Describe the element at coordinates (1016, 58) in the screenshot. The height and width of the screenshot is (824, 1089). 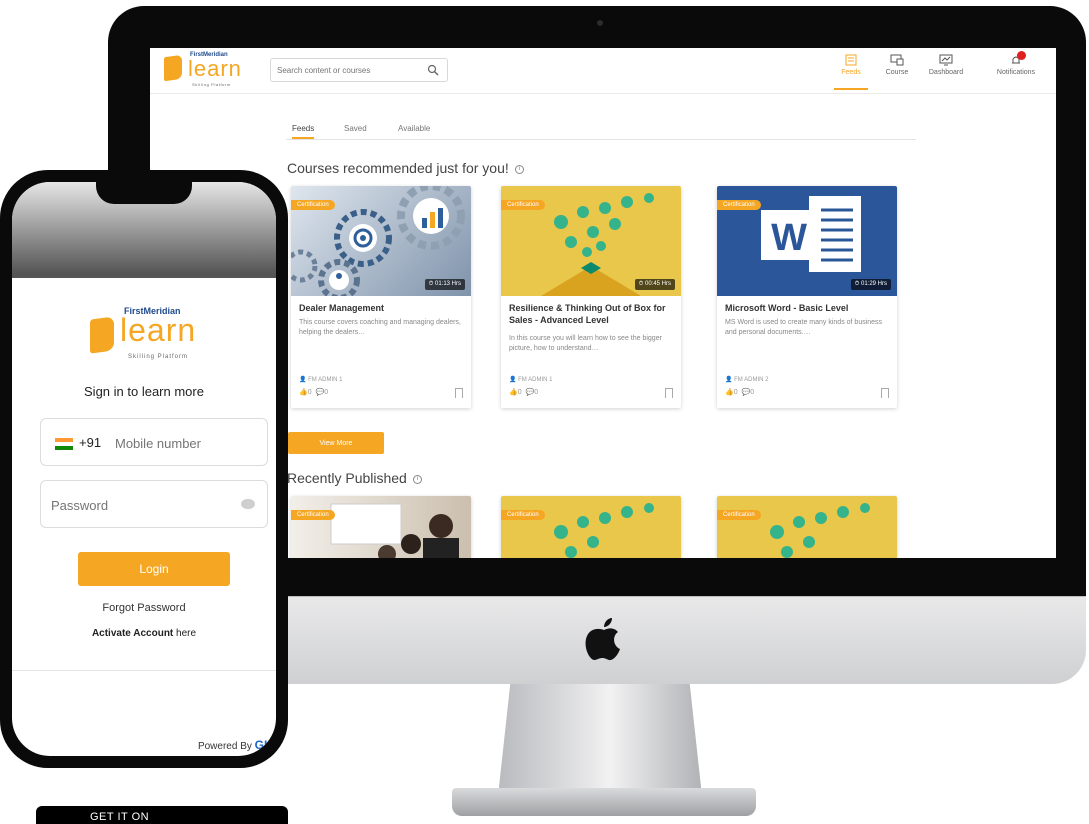
I see `bell-wrap` at that location.